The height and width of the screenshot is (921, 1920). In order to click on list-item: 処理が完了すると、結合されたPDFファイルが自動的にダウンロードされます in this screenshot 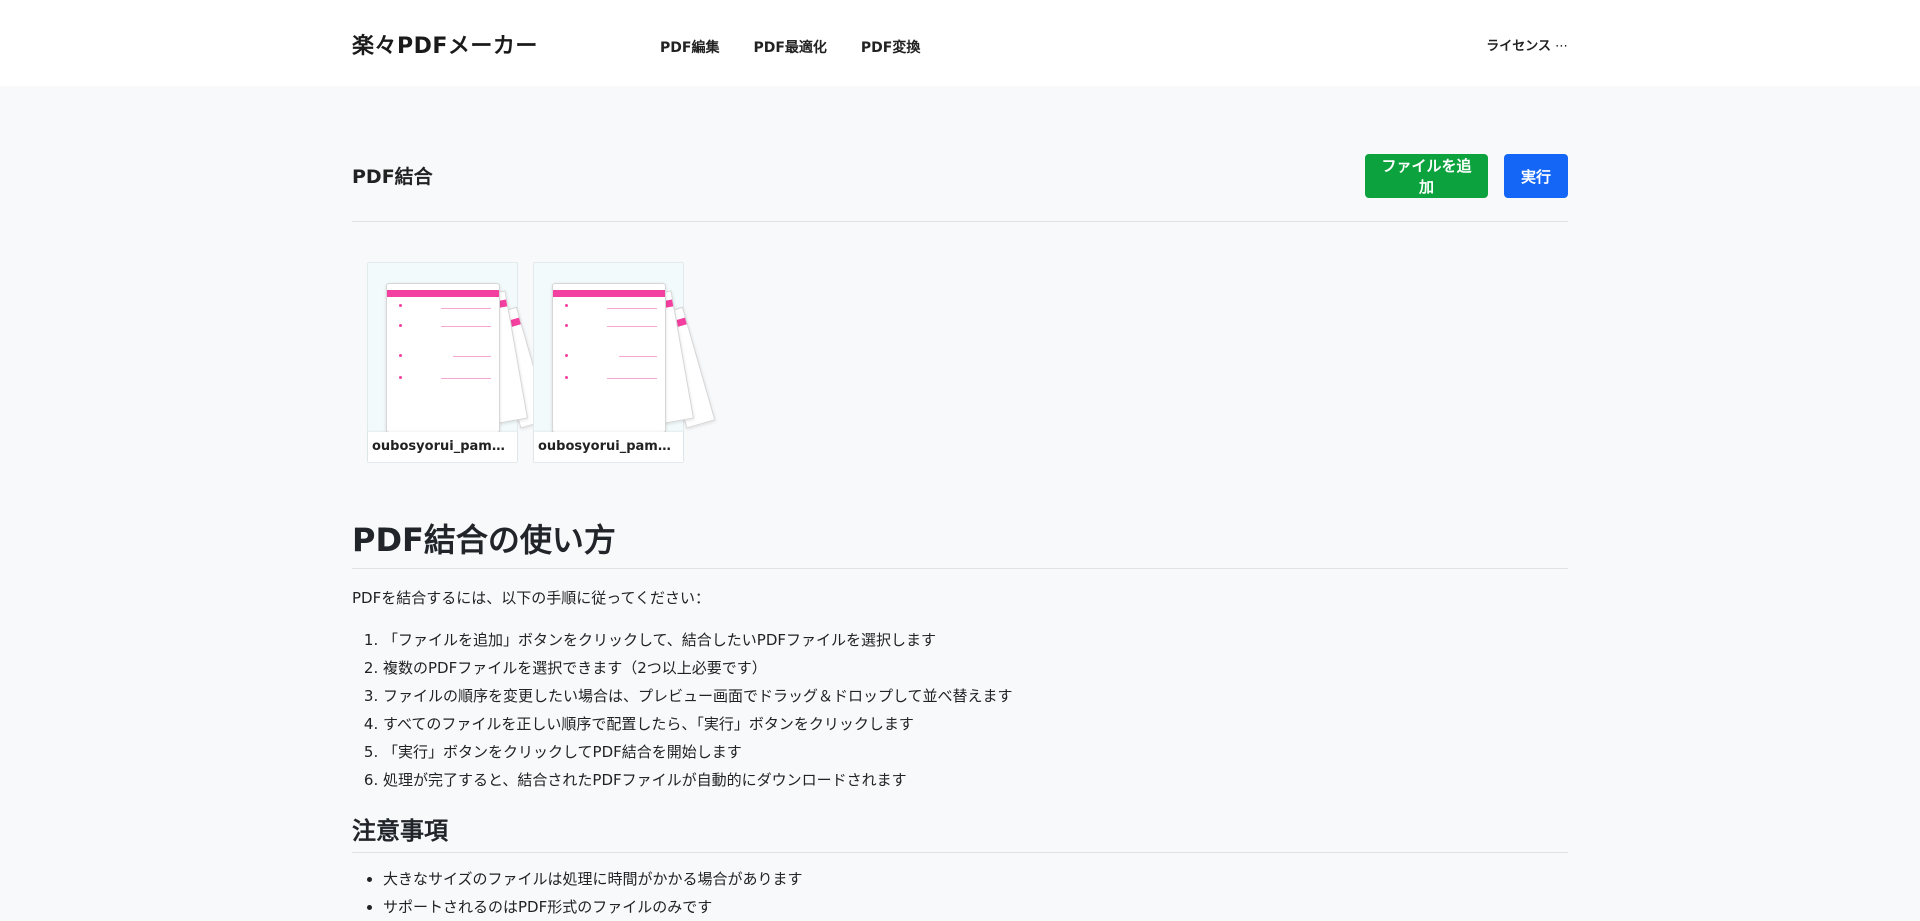, I will do `click(975, 780)`.